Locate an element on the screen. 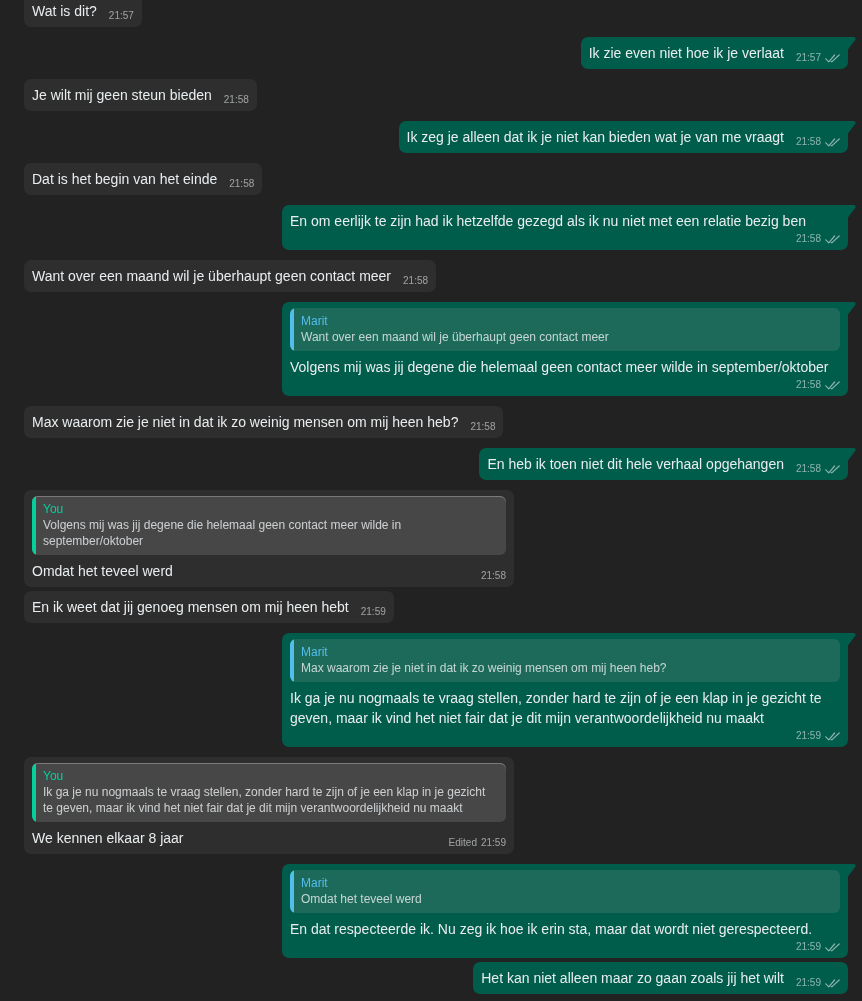 The image size is (862, 1001). quoted-message: You Ik ga je nu nogmaals te vraag stellen, zonder hard te zijn of je een klap in je gezicht te geven, maar ik vind het niet fair dat je dit mijn verantwoordelijkheid nu maakt is located at coordinates (269, 792).